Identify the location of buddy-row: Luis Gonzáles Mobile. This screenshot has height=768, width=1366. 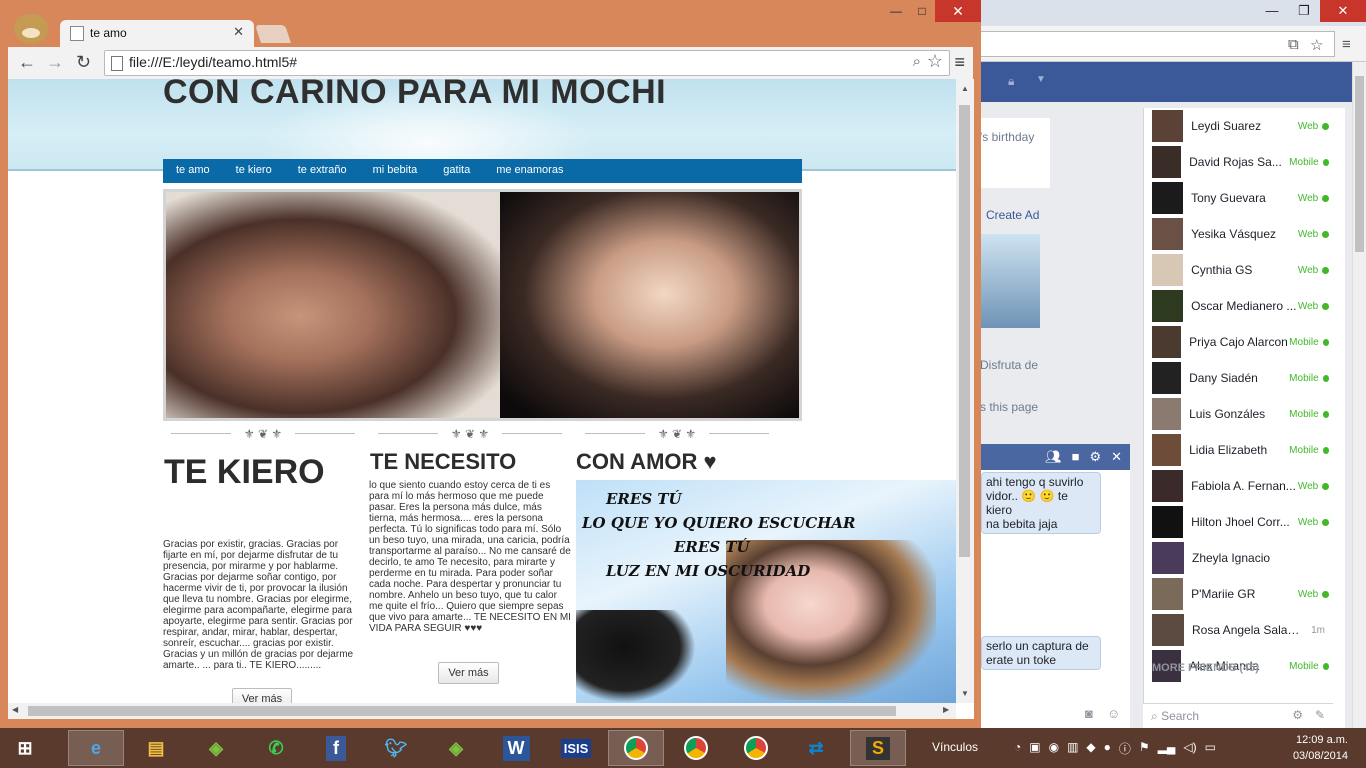
(1244, 414).